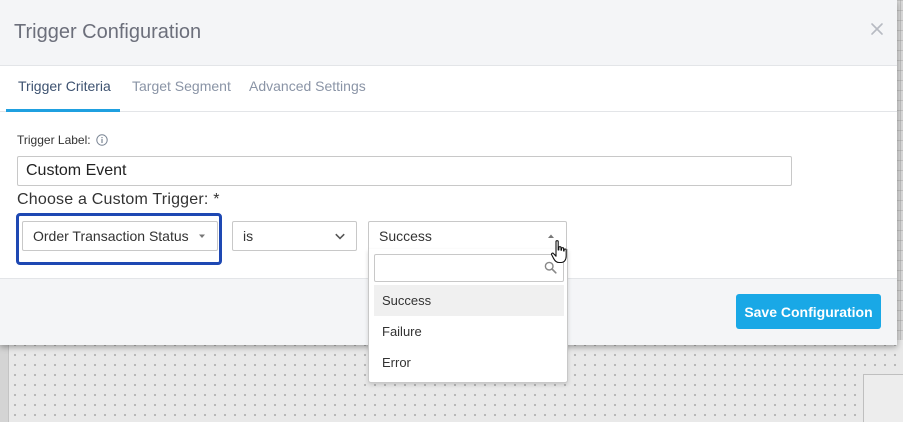  I want to click on chevron-down-icon, so click(340, 236).